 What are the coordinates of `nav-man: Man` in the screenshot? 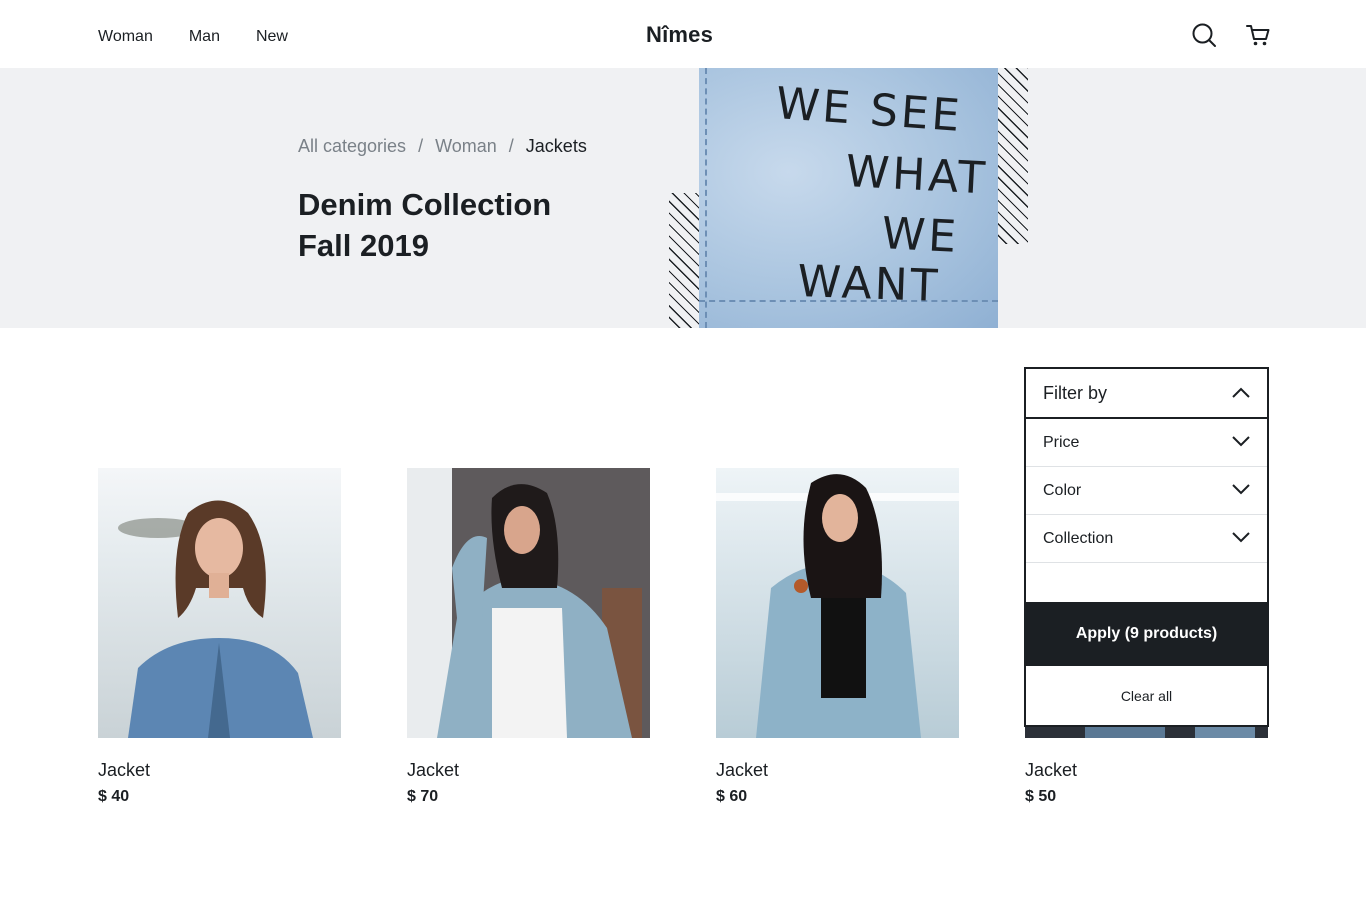 It's located at (204, 37).